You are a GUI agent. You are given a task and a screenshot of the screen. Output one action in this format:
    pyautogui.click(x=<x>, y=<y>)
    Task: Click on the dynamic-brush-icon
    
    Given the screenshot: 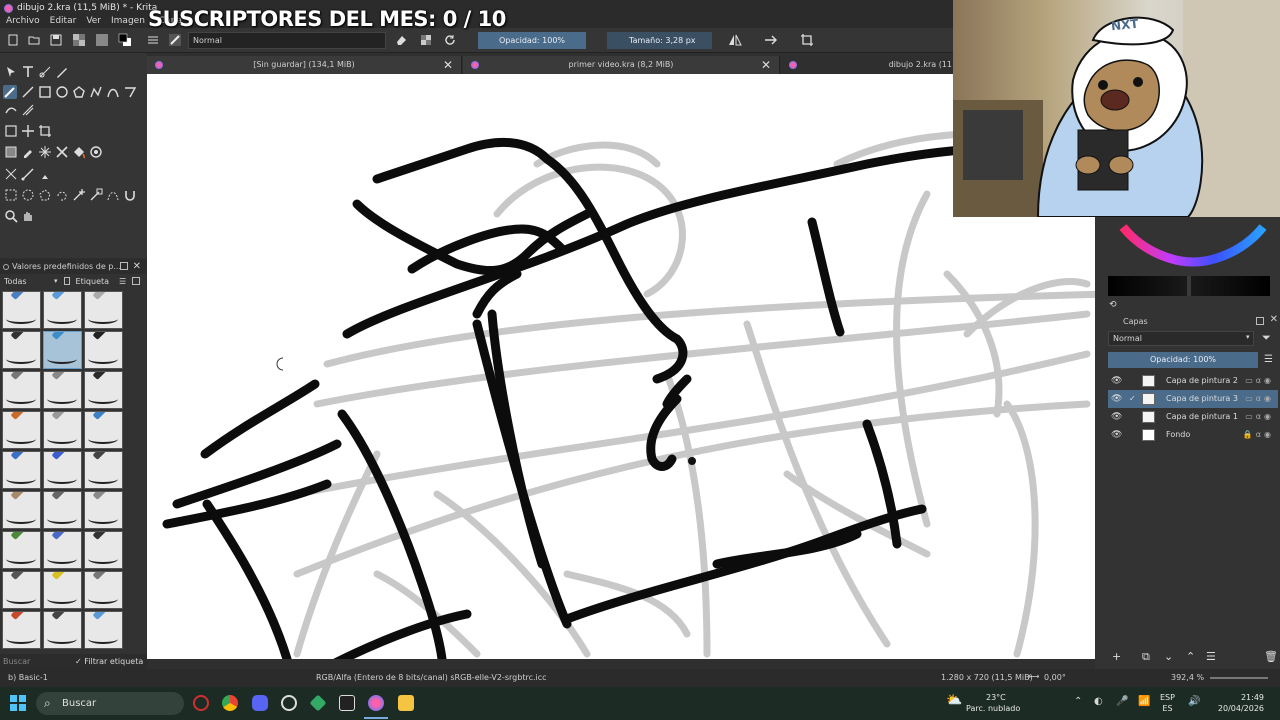 What is the action you would take?
    pyautogui.click(x=11, y=110)
    